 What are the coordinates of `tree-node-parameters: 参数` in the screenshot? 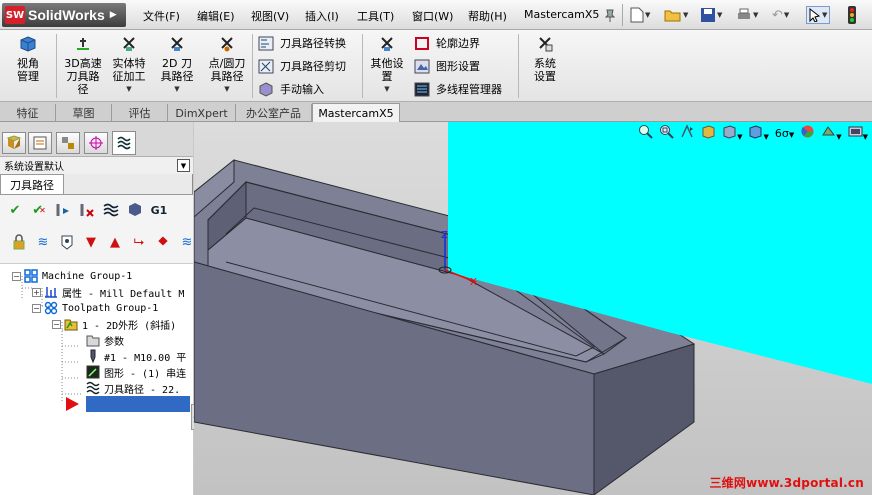 It's located at (105, 340).